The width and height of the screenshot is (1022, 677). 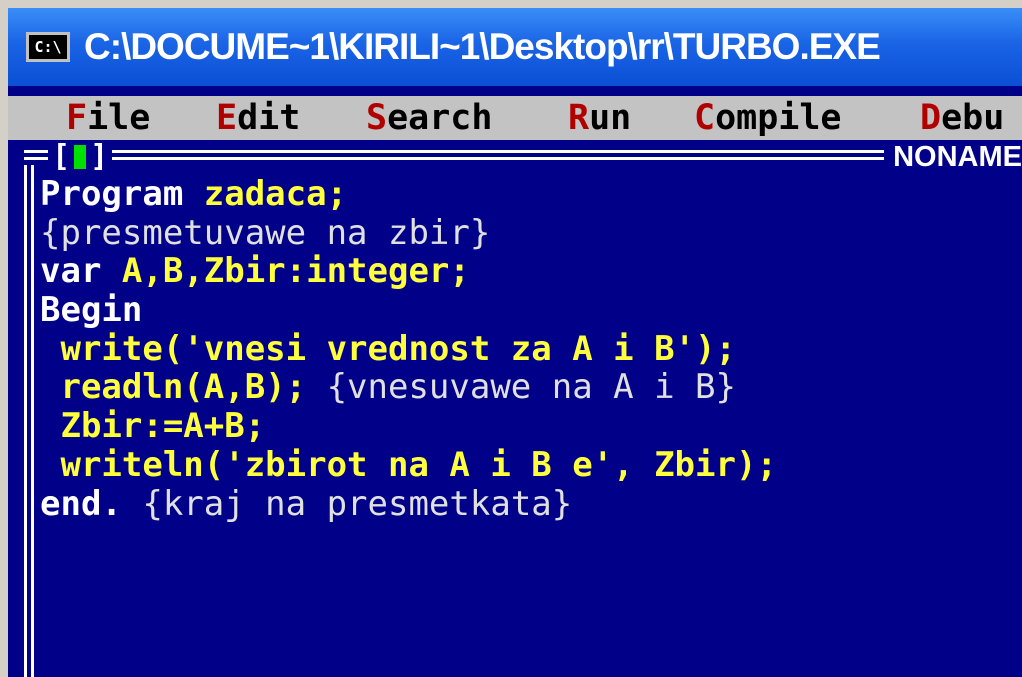 I want to click on editor-file-name: NONAME, so click(x=953, y=157).